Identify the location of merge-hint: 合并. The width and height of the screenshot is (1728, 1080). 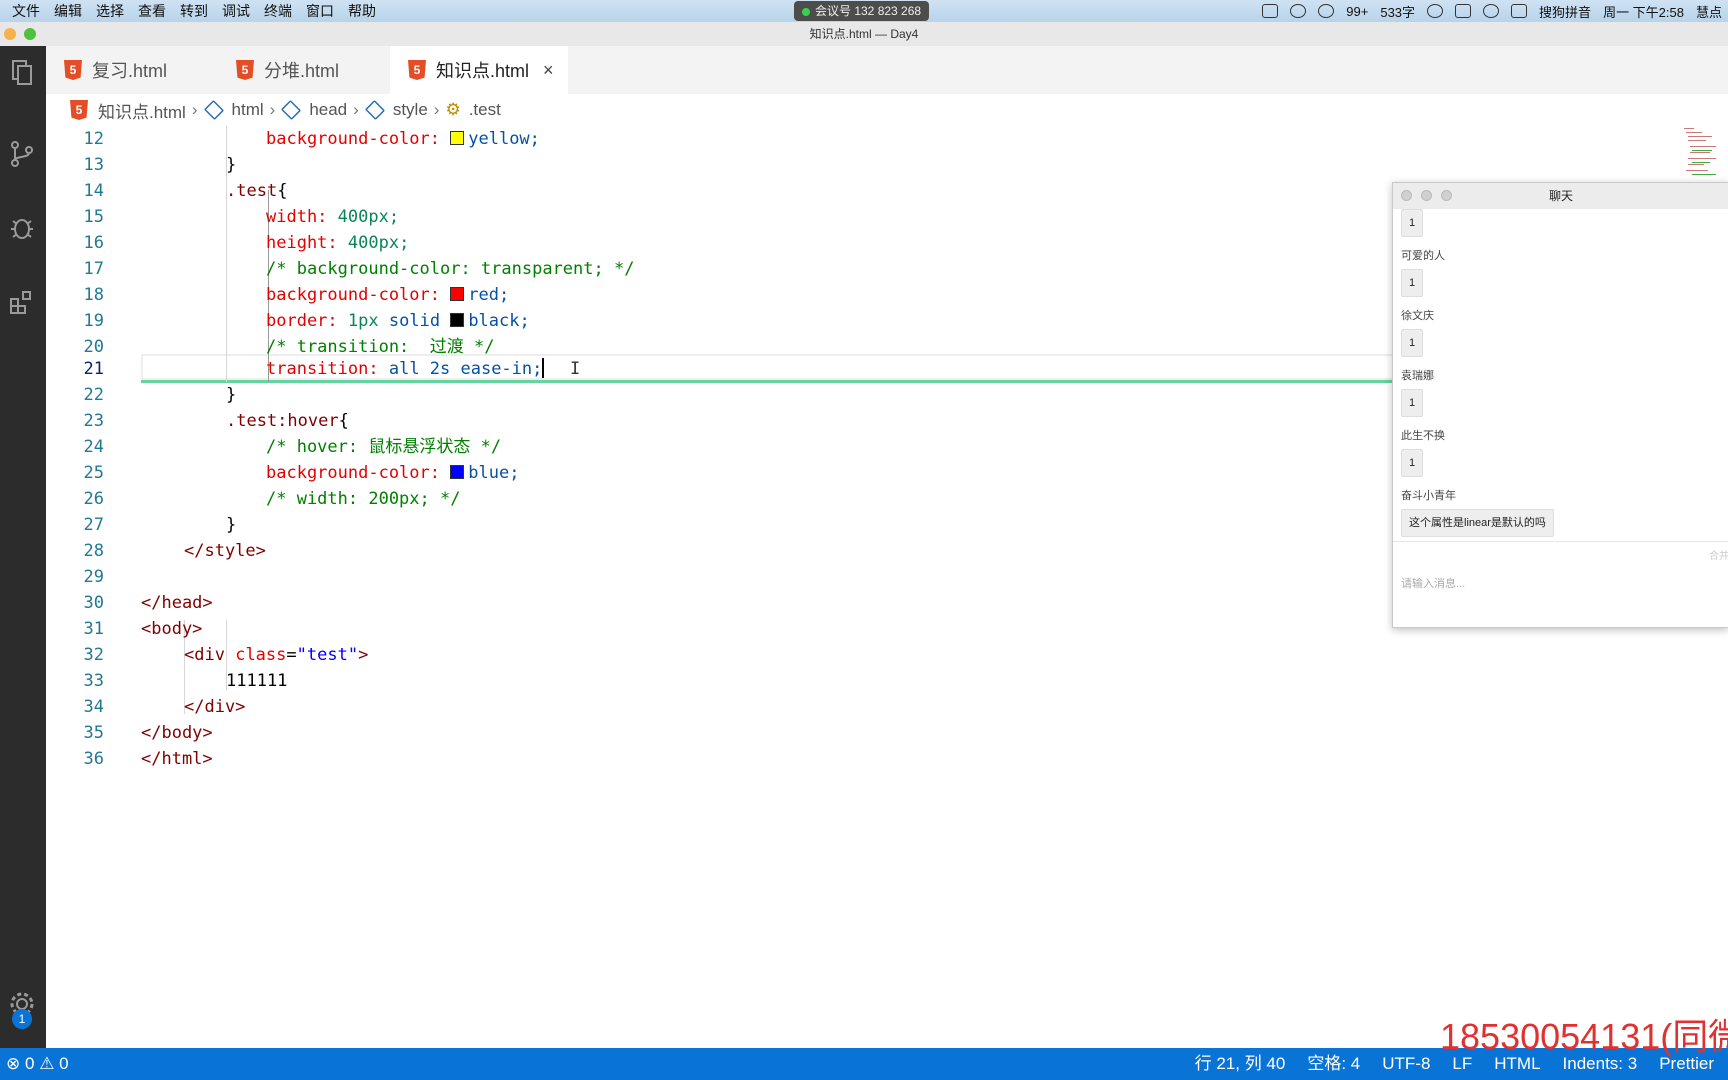
(1718, 554).